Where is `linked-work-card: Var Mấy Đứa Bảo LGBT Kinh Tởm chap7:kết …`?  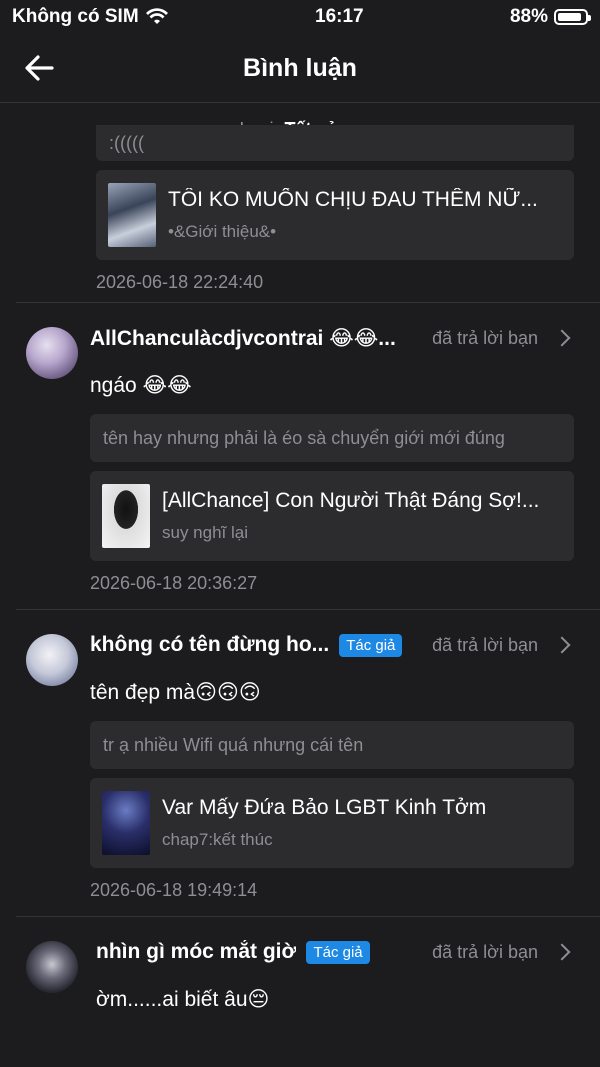
linked-work-card: Var Mấy Đứa Bảo LGBT Kinh Tởm chap7:kết … is located at coordinates (332, 823).